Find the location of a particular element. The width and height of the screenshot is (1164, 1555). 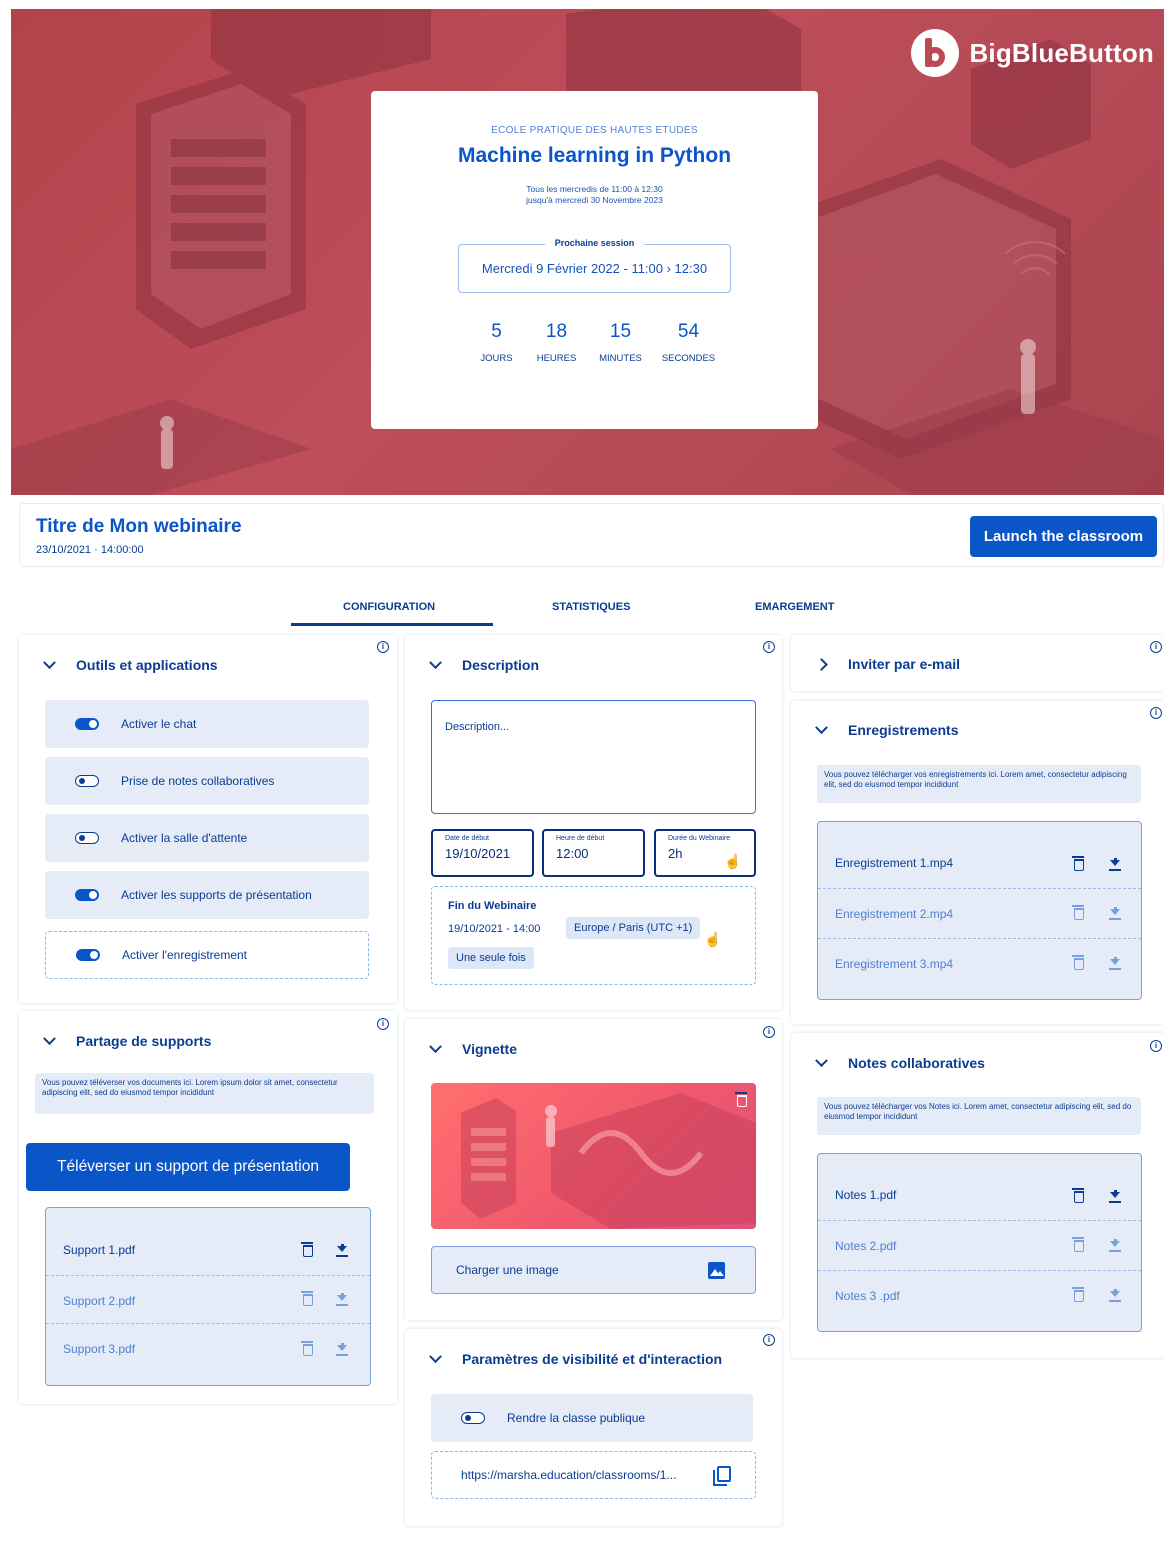

schedule-line-1: Tous les mercredis de 11:00 à 12:30 is located at coordinates (594, 189).